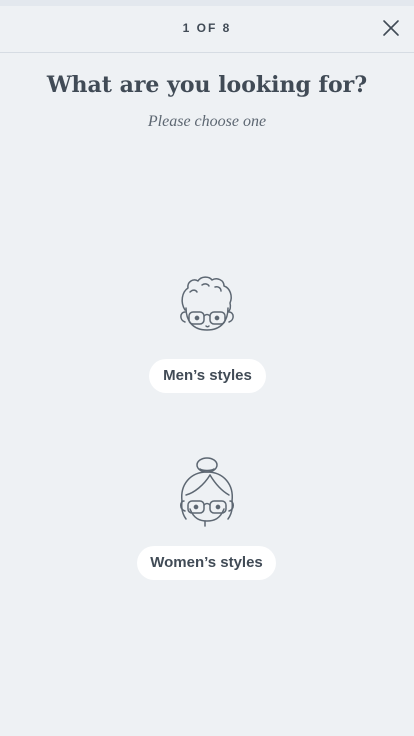 The height and width of the screenshot is (736, 414). Describe the element at coordinates (206, 563) in the screenshot. I see `womens-styles-button: Women’s styles` at that location.